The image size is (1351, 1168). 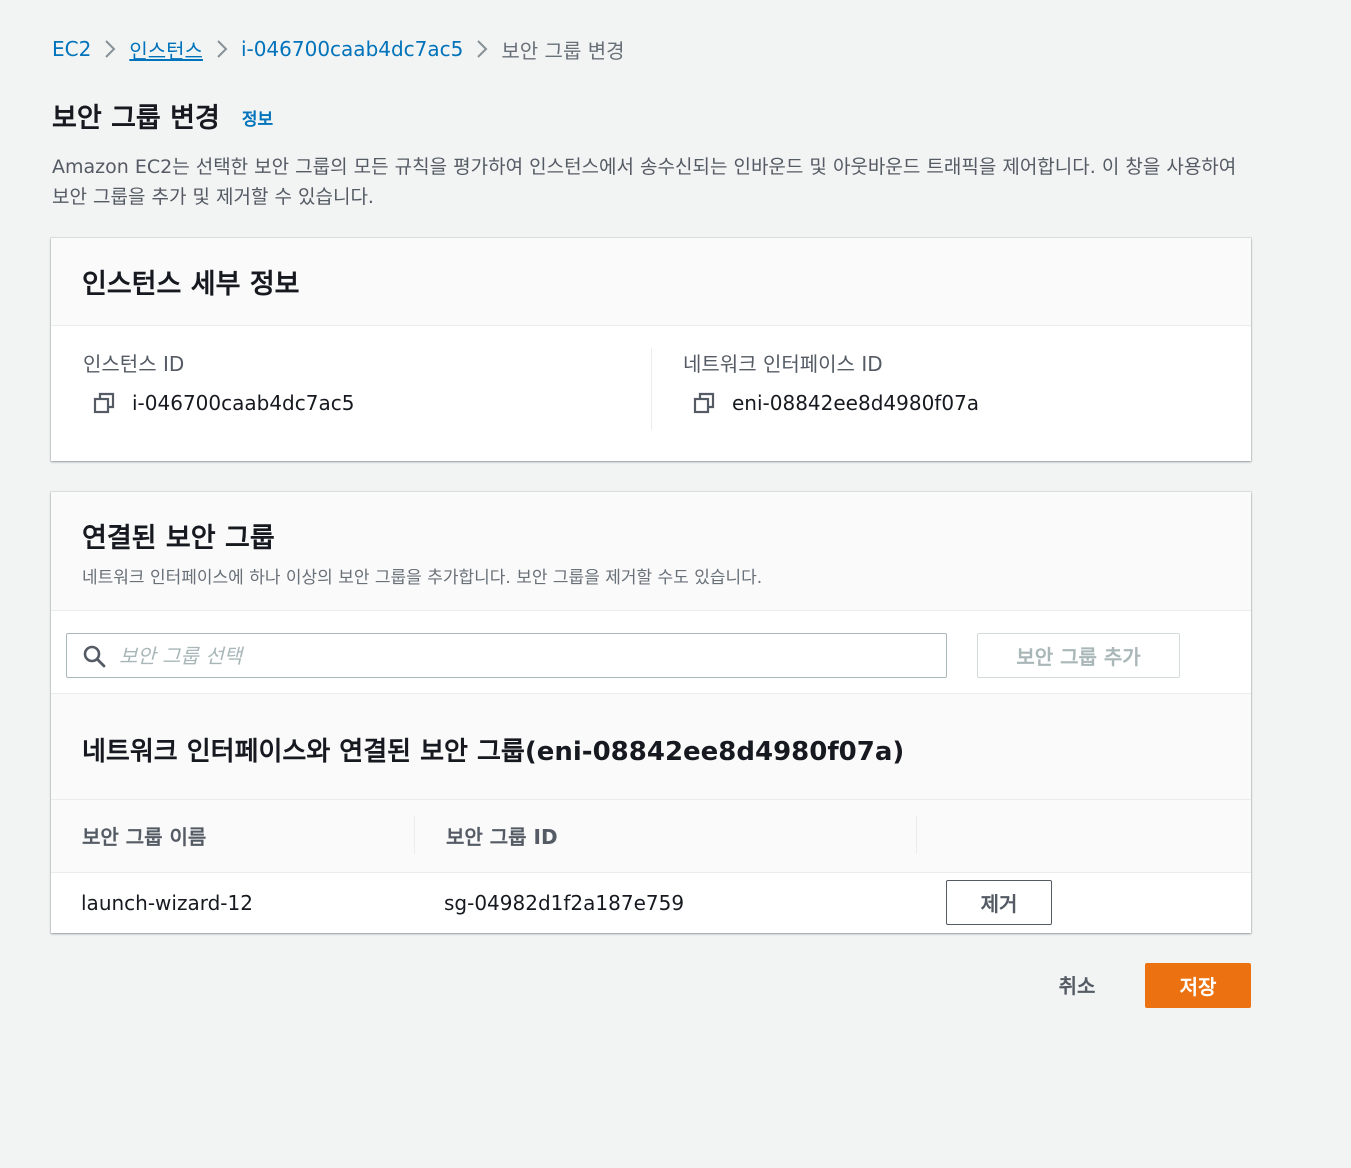 What do you see at coordinates (783, 364) in the screenshot?
I see `eni-id-label: 네트워크 인터페이스 ID` at bounding box center [783, 364].